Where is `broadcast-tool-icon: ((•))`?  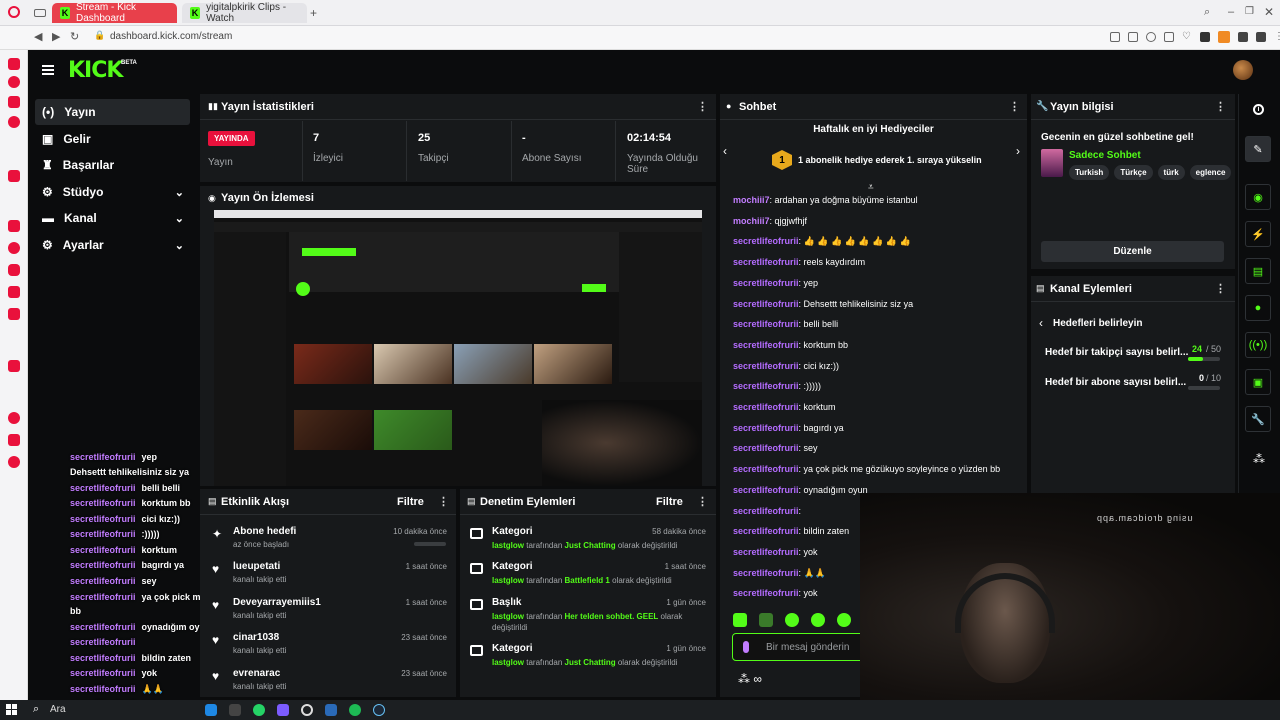
broadcast-tool-icon: ((•)) is located at coordinates (1258, 345).